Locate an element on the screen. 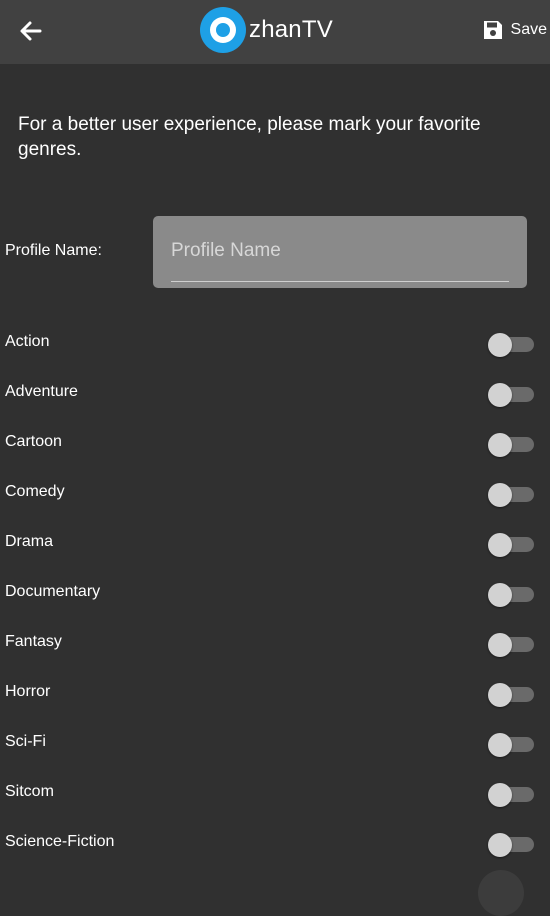 This screenshot has height=916, width=550. genre-label: Sitcom is located at coordinates (29, 791).